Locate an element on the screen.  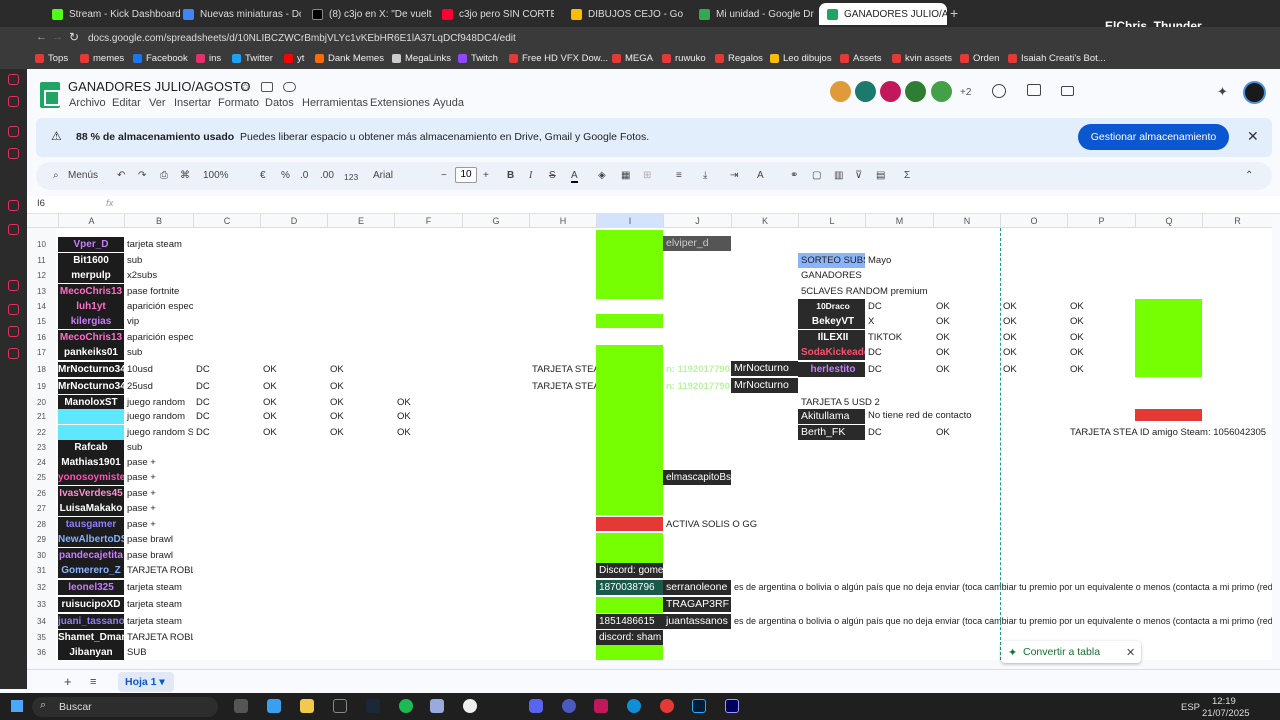
all-sheets-icon: ≡ is located at coordinates (93, 682).